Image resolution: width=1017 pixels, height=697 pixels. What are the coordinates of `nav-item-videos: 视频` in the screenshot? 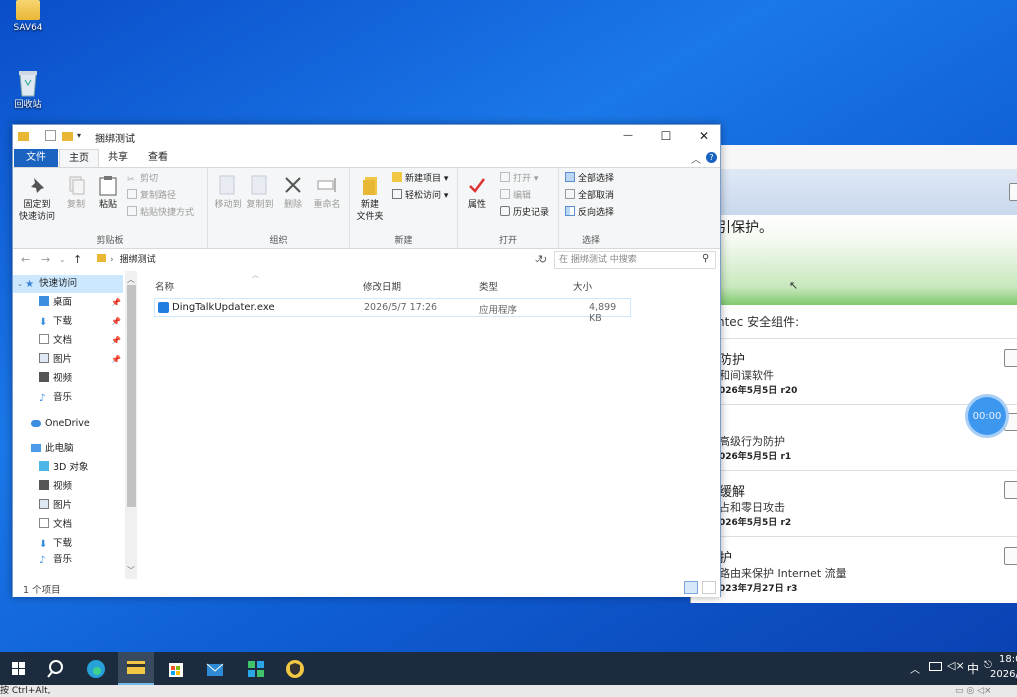 It's located at (68, 379).